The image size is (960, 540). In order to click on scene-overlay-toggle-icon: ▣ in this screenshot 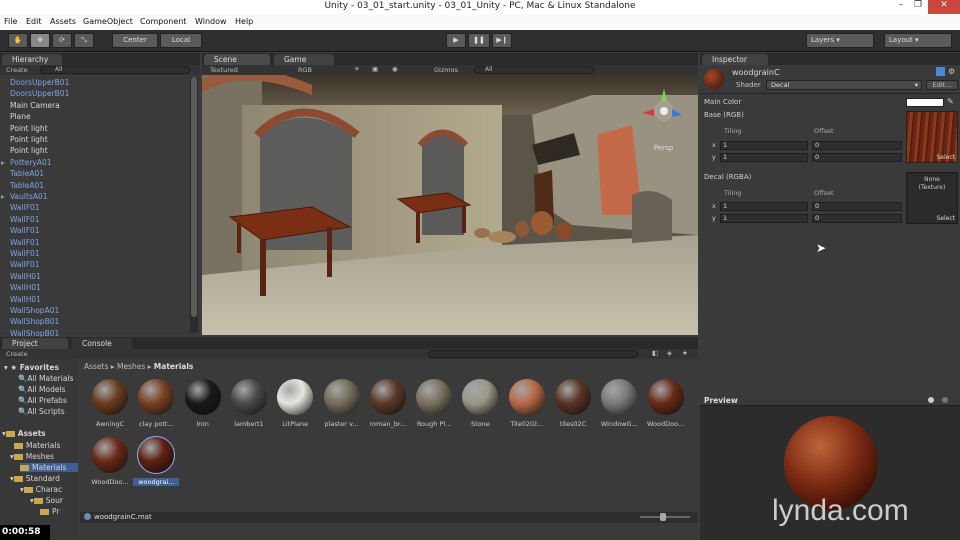, I will do `click(375, 69)`.